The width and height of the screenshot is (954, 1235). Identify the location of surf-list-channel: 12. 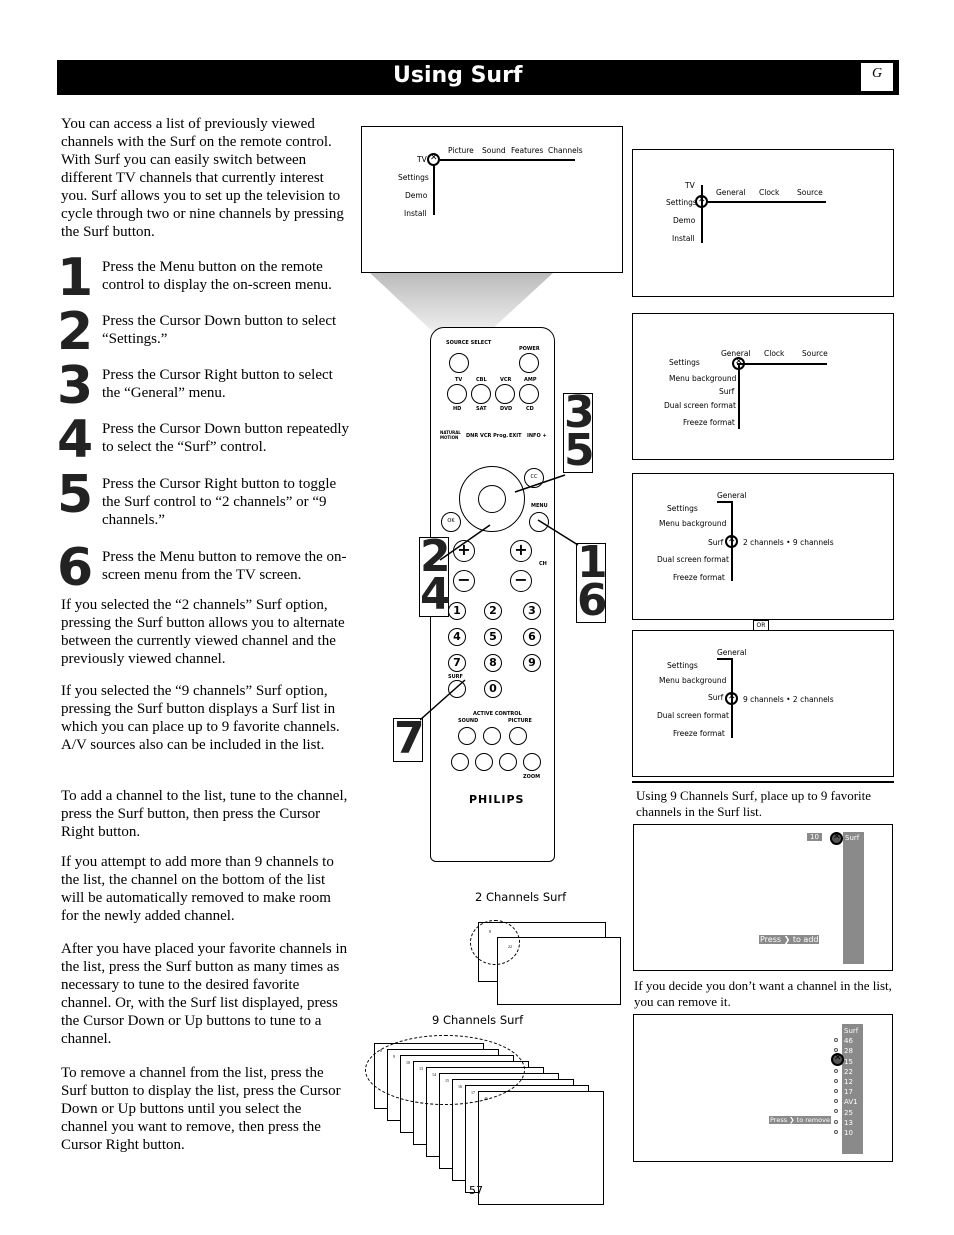
(852, 1082).